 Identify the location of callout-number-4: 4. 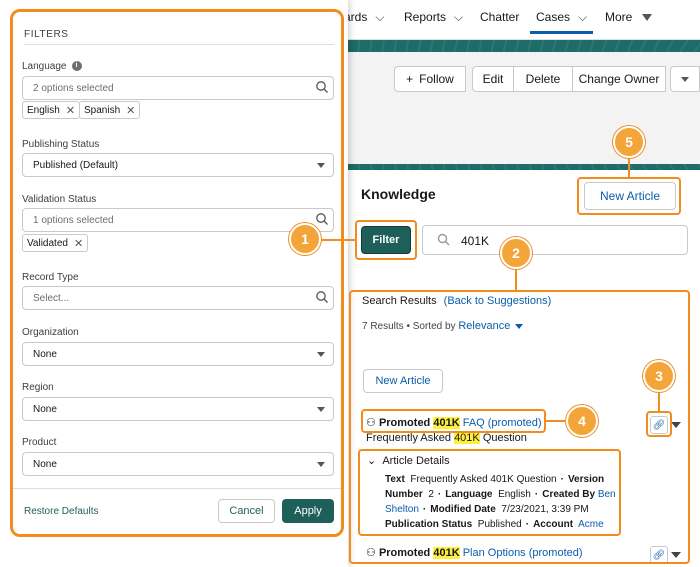
(582, 421).